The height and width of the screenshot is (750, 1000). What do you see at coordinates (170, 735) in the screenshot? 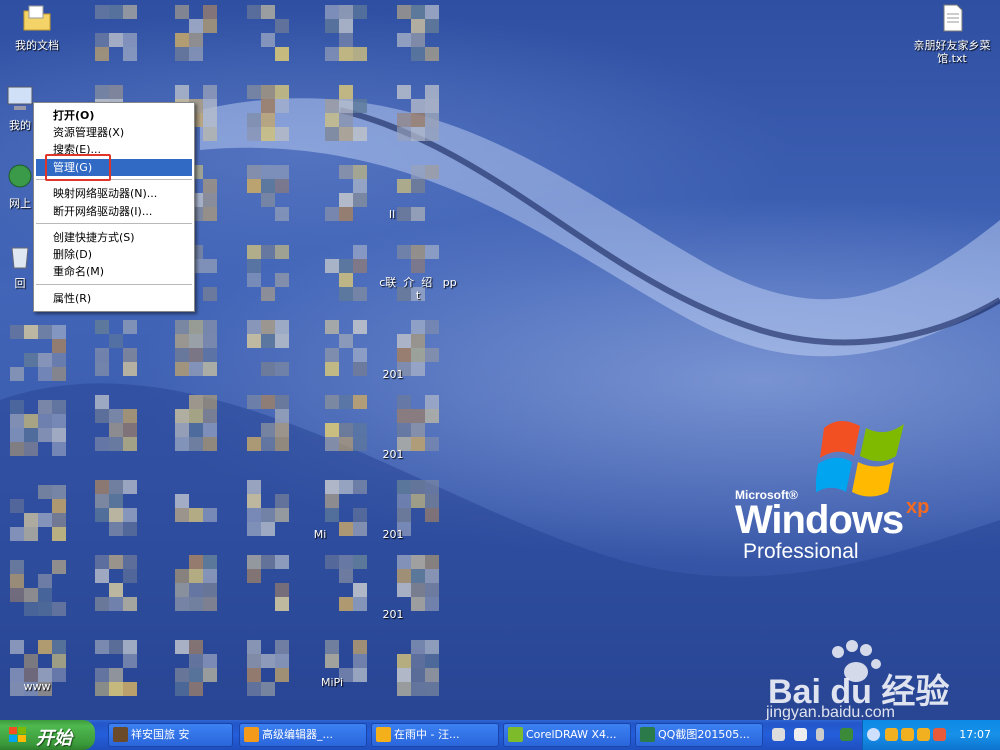
I see `taskbar-button: 祥安国旅 安` at bounding box center [170, 735].